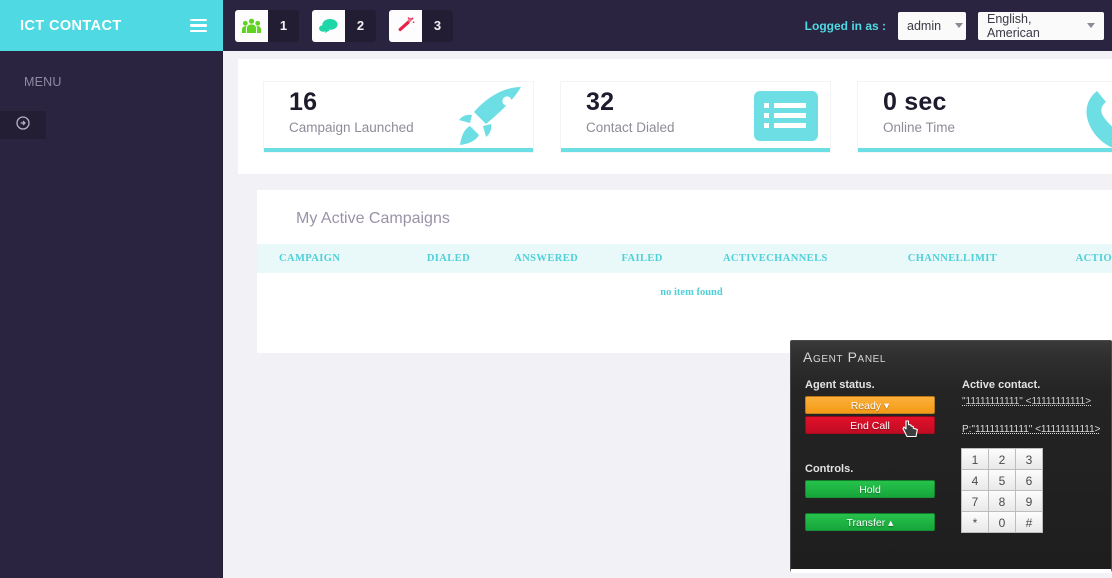 This screenshot has height=578, width=1112. Describe the element at coordinates (1001, 385) in the screenshot. I see `active-contact-label: Active contact.` at that location.